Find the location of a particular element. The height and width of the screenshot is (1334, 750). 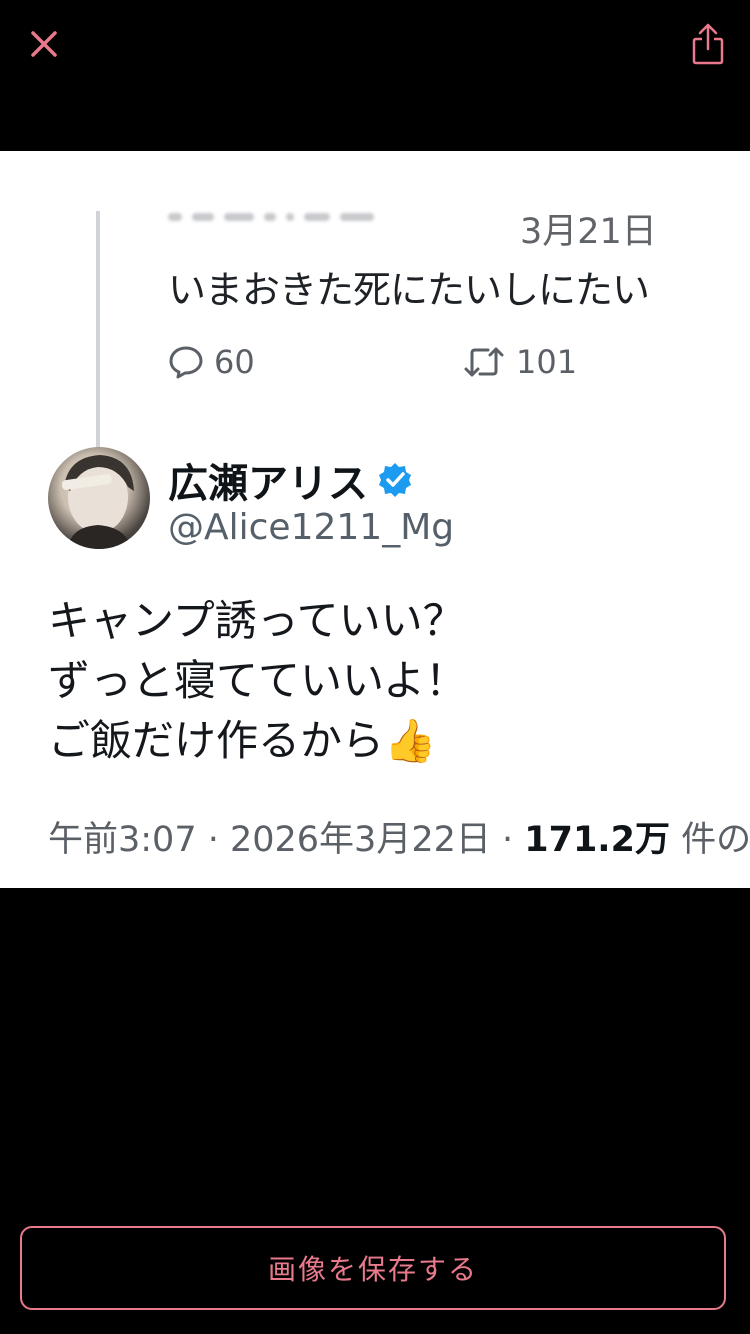

tweet-line-2: ずっと寝てていいよ！ is located at coordinates (258, 680).